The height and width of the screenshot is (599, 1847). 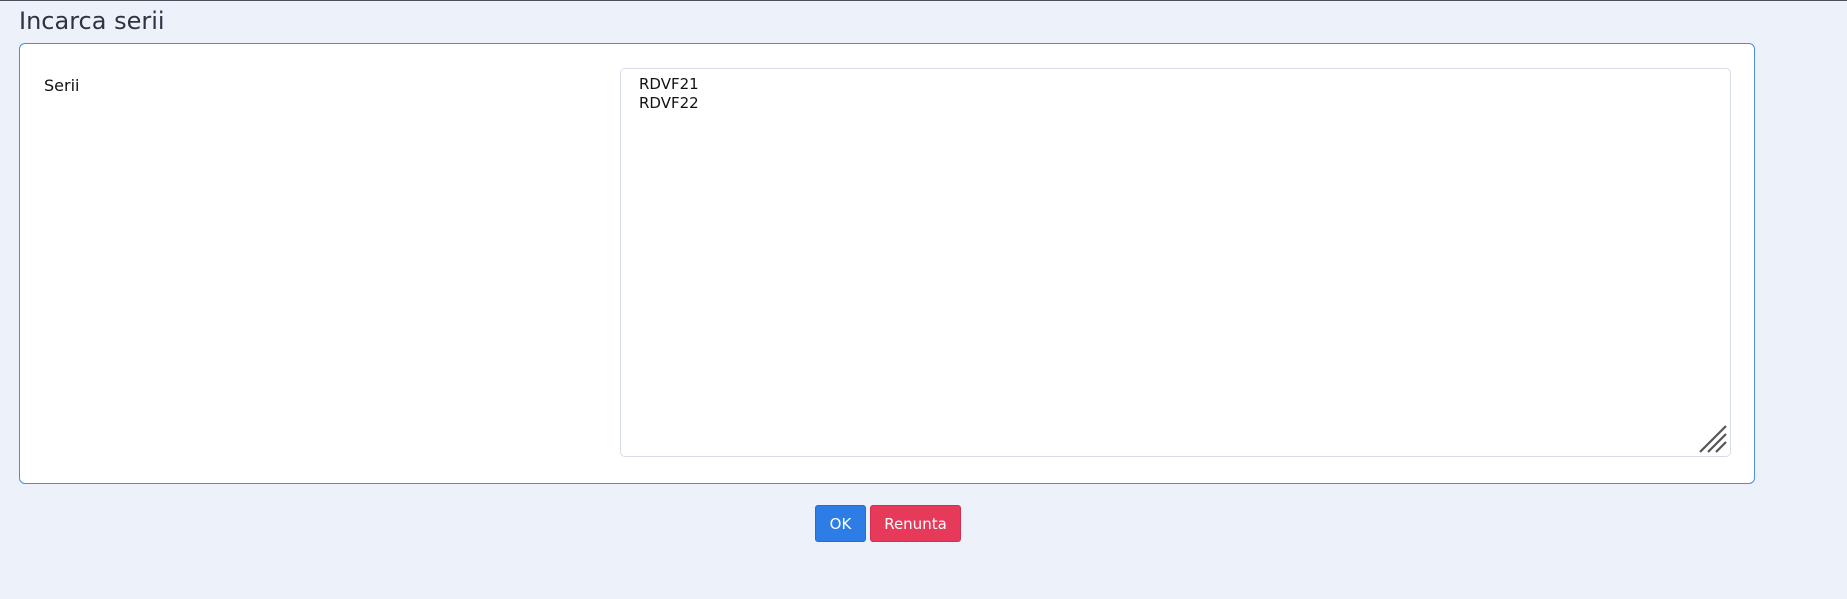 What do you see at coordinates (92, 21) in the screenshot?
I see `page-title: Incarca serii` at bounding box center [92, 21].